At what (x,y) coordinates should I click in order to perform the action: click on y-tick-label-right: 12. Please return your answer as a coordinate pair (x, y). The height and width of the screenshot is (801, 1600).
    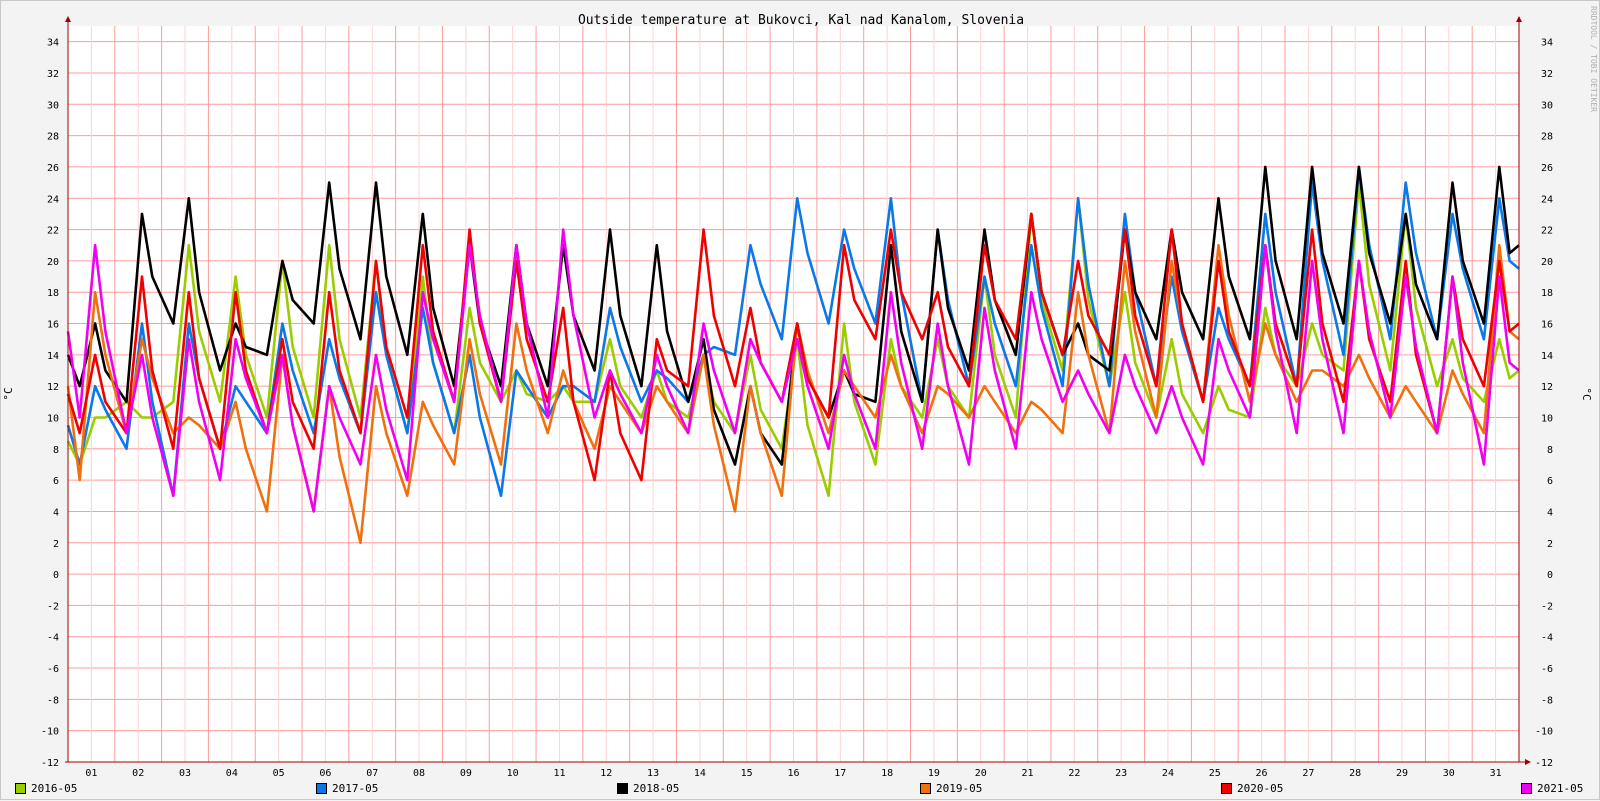
    Looking at the image, I should click on (1547, 387).